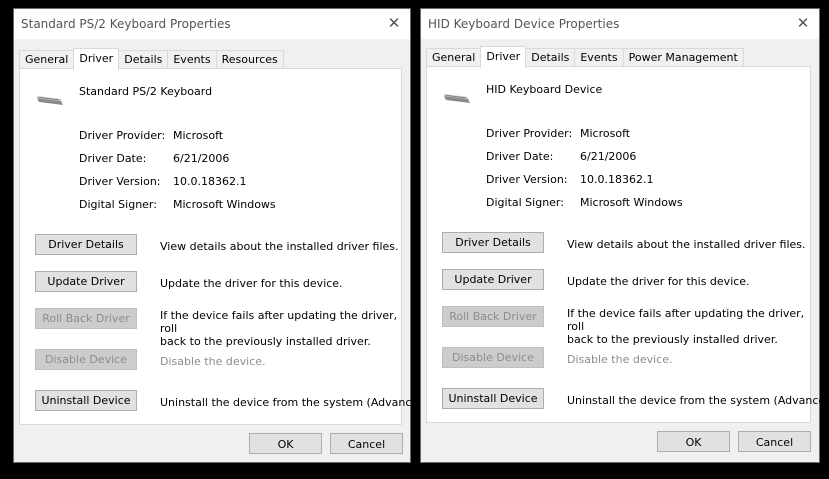  I want to click on window-title: Standard PS/2 Keyboard Properties, so click(126, 24).